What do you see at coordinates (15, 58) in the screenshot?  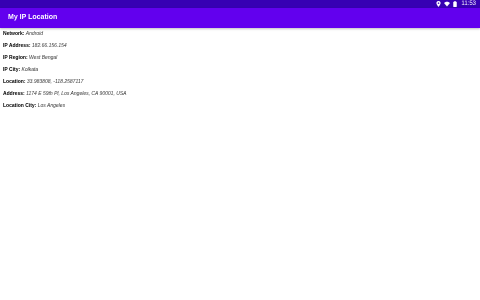 I see `ip-region-label: IP Region:` at bounding box center [15, 58].